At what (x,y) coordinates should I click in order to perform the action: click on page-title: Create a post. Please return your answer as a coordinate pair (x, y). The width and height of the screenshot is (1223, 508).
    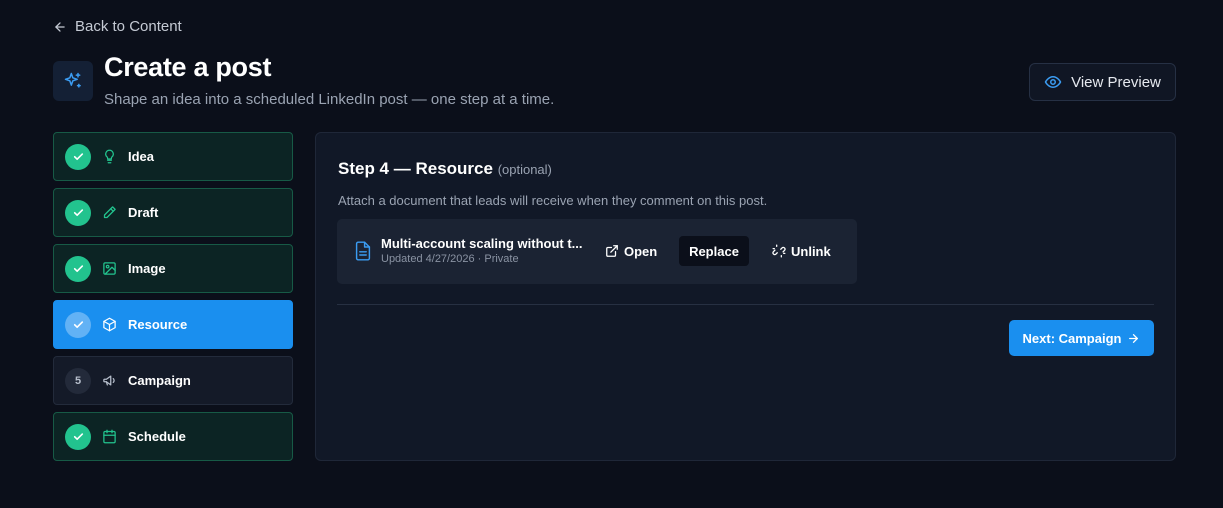
    Looking at the image, I should click on (188, 67).